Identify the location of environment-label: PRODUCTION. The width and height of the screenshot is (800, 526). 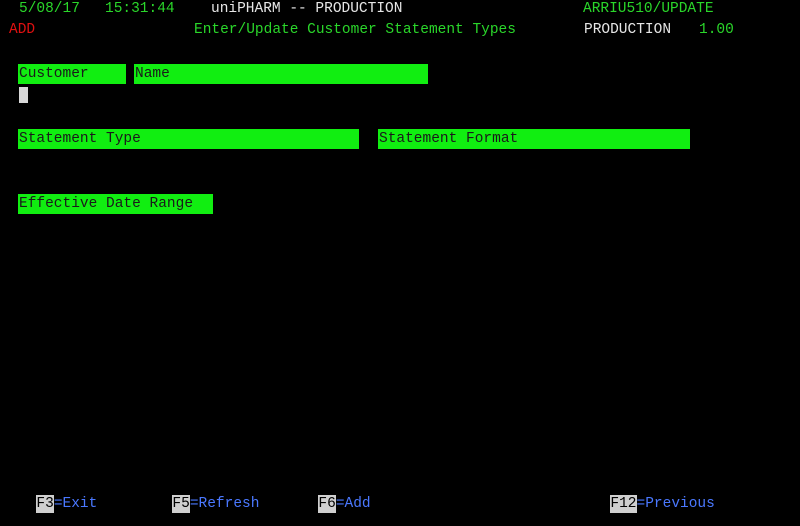
(628, 30).